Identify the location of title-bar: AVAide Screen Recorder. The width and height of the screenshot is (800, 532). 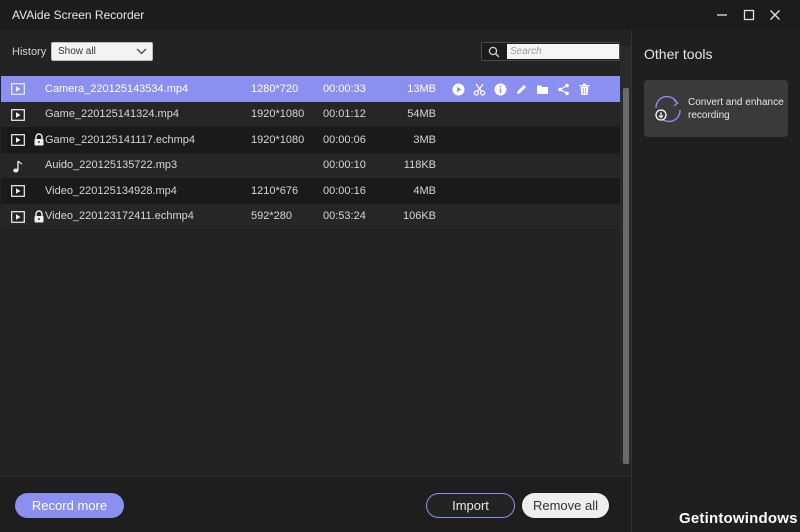
(400, 15).